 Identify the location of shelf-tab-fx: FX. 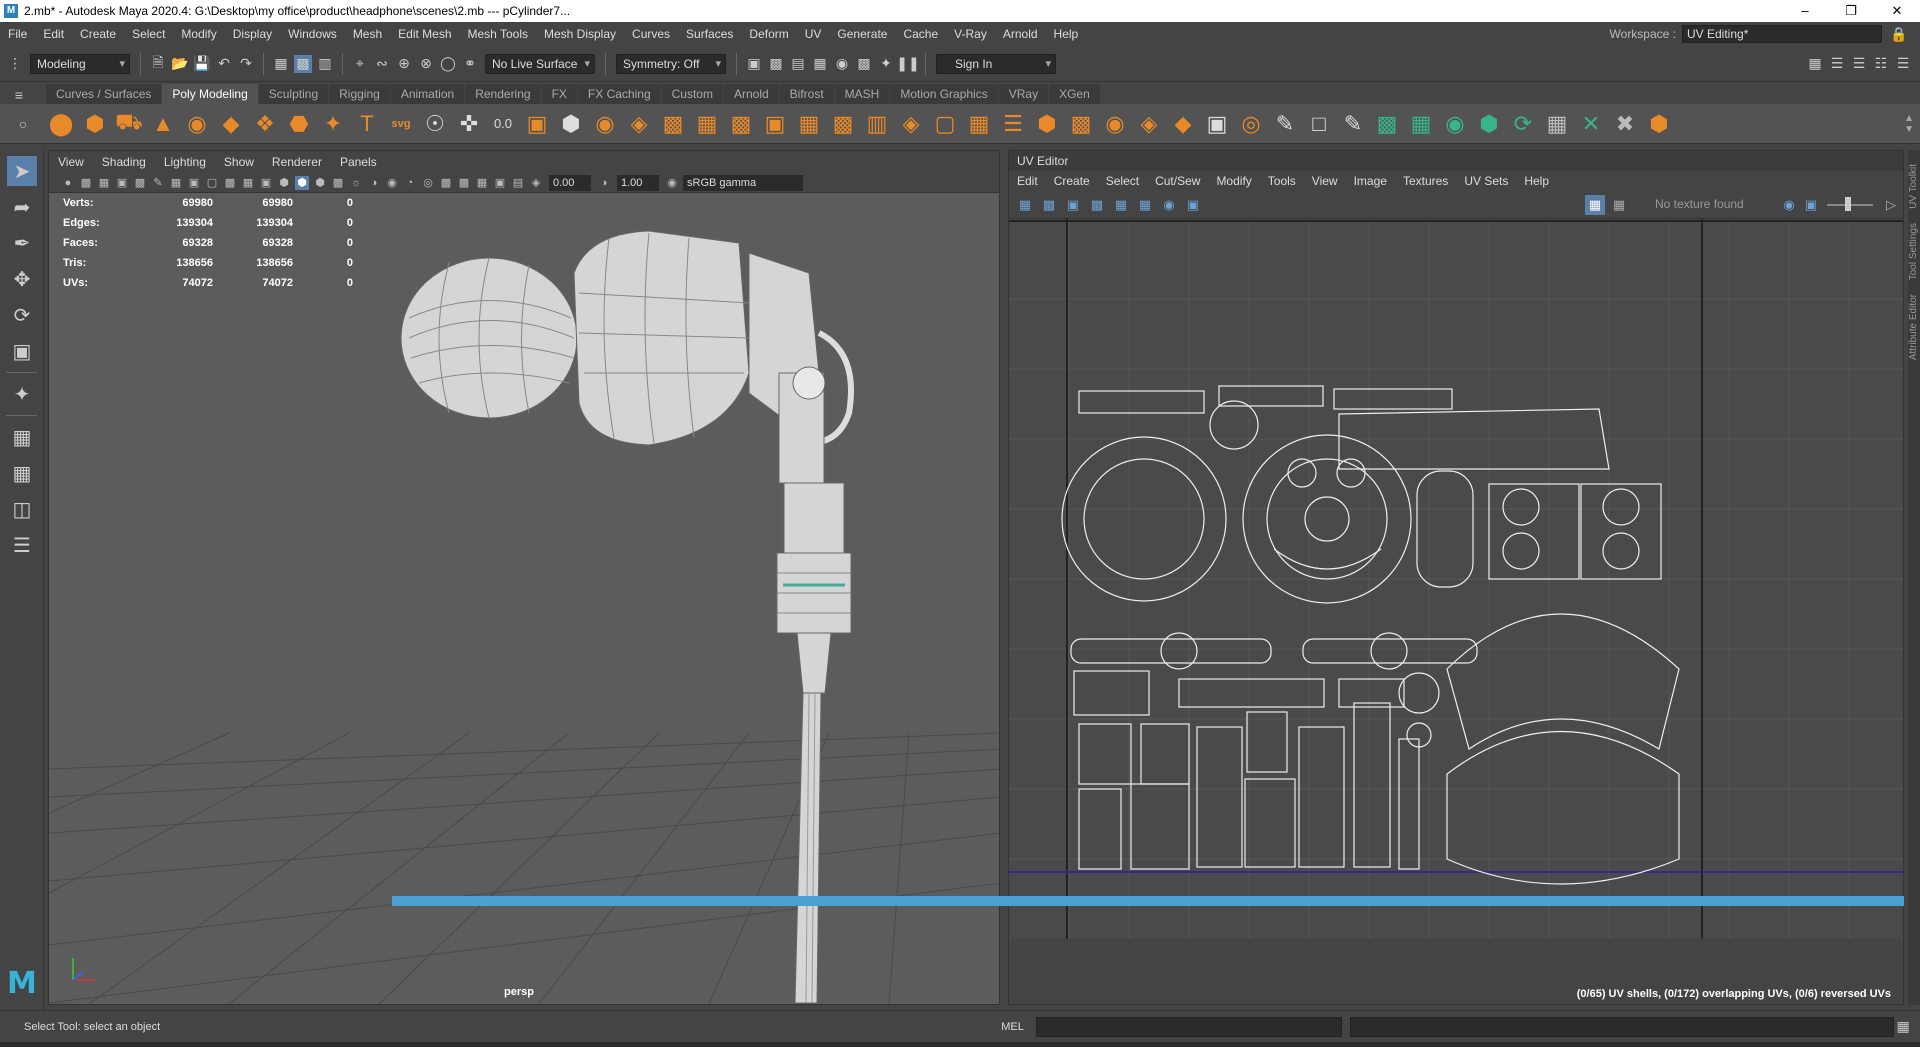
(559, 94).